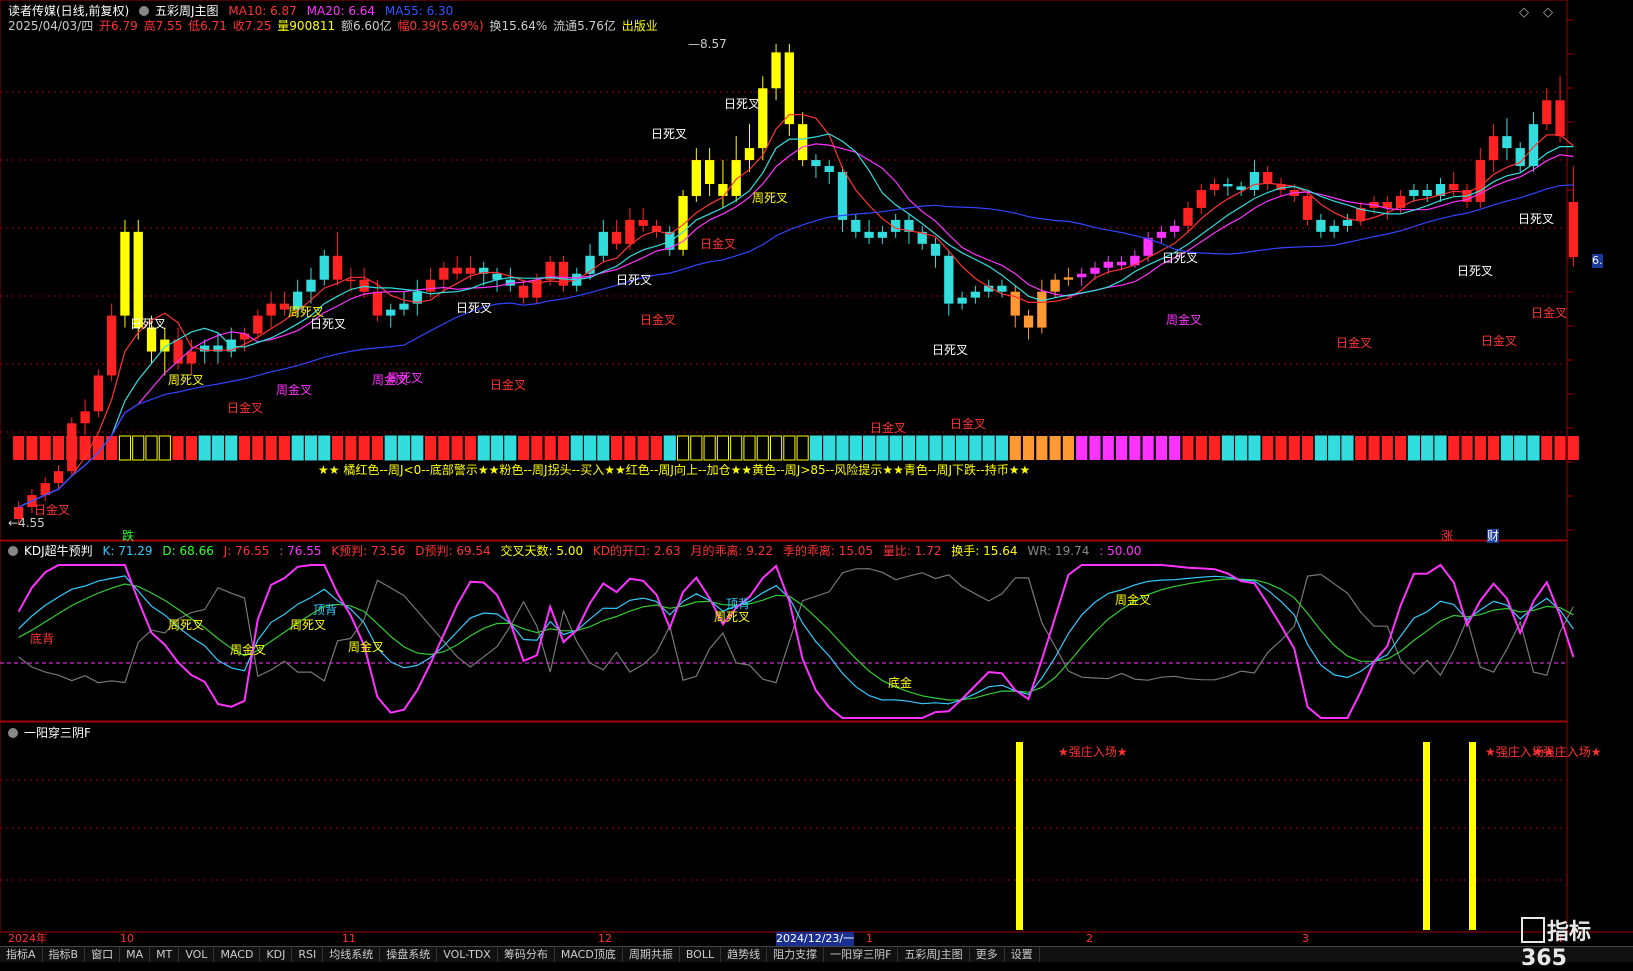 This screenshot has width=1633, height=971. What do you see at coordinates (135, 954) in the screenshot?
I see `tab-3: MA` at bounding box center [135, 954].